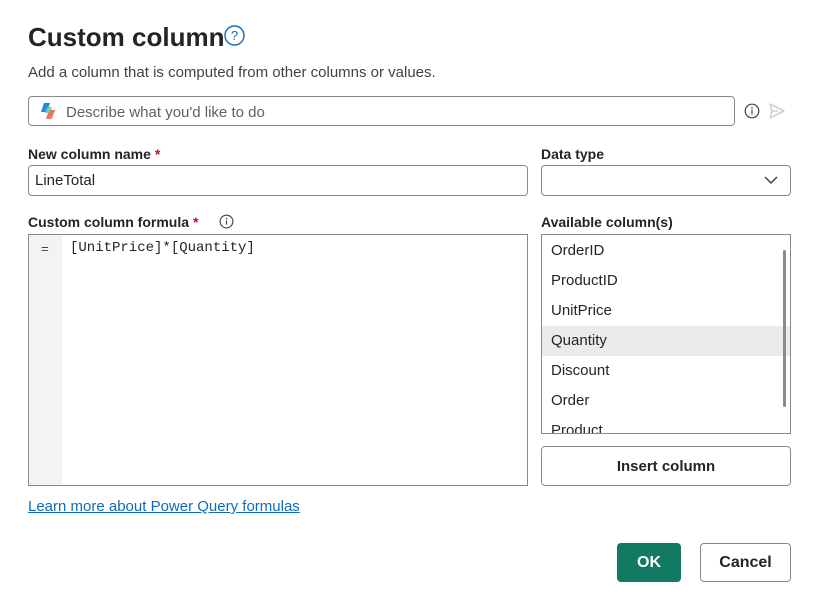 The image size is (820, 613). I want to click on column-name-label: New column name *, so click(94, 154).